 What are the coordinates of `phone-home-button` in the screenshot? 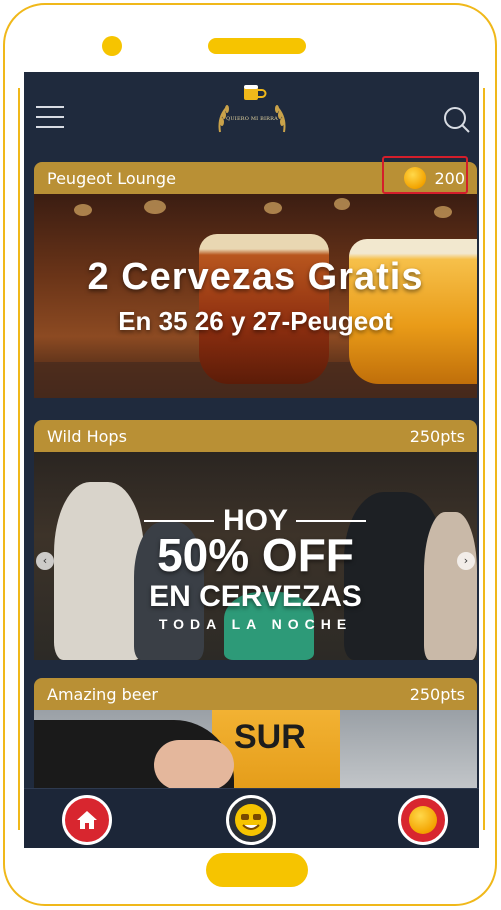 It's located at (257, 870).